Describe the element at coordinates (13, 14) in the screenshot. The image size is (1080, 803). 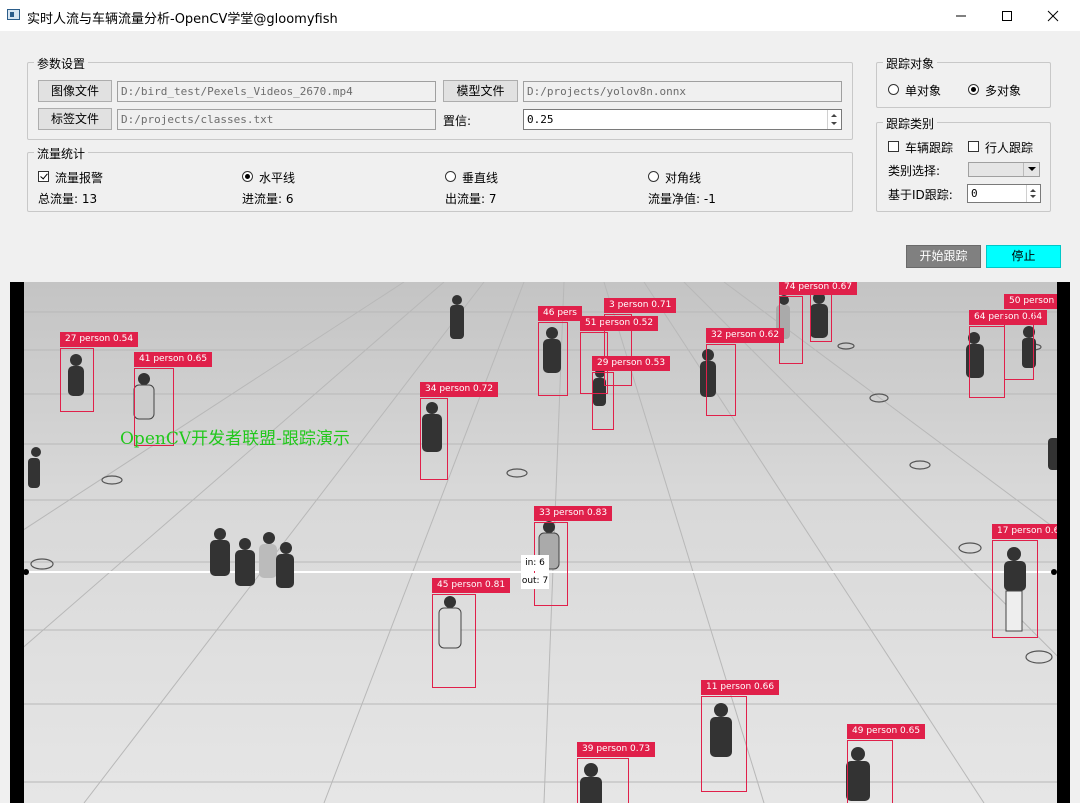
I see `app-icon` at that location.